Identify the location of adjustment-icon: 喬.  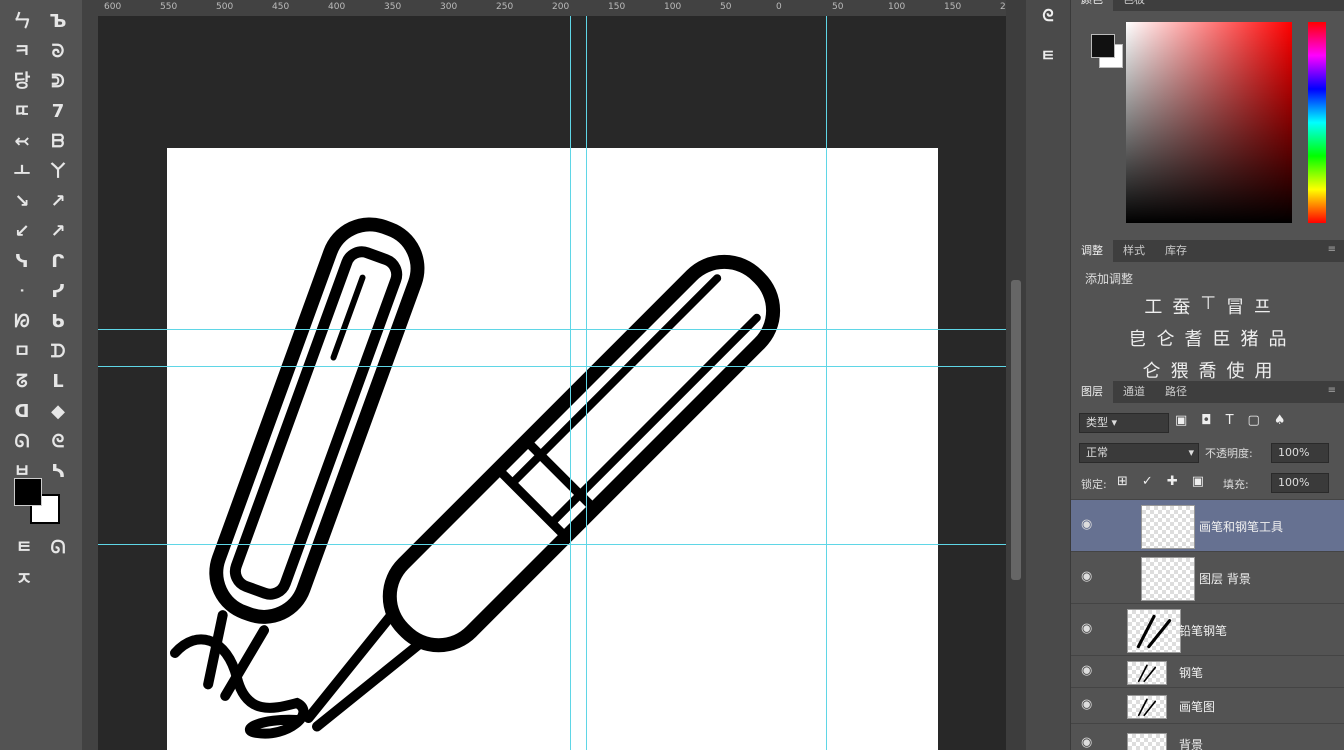
(1208, 370).